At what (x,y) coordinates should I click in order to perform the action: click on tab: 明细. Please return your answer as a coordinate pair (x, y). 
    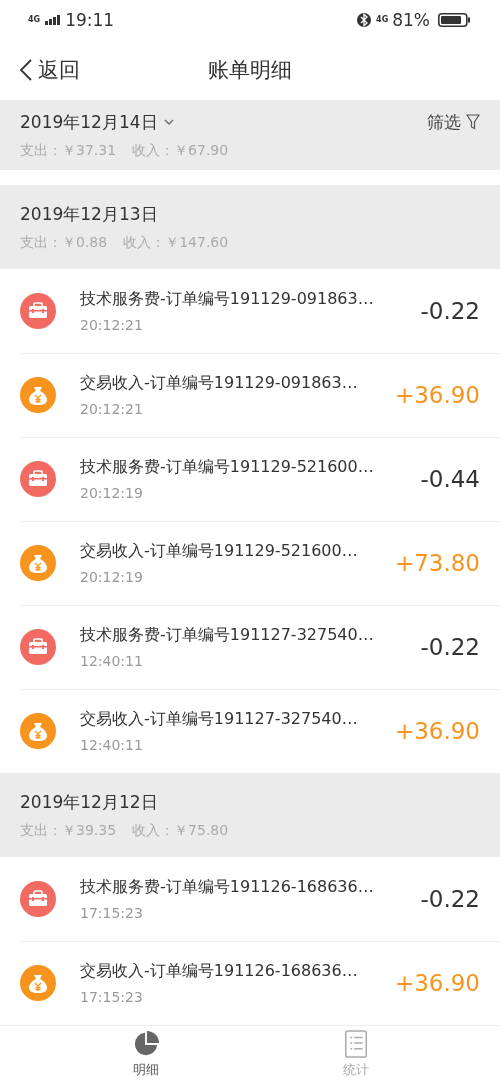
    Looking at the image, I should click on (146, 1054).